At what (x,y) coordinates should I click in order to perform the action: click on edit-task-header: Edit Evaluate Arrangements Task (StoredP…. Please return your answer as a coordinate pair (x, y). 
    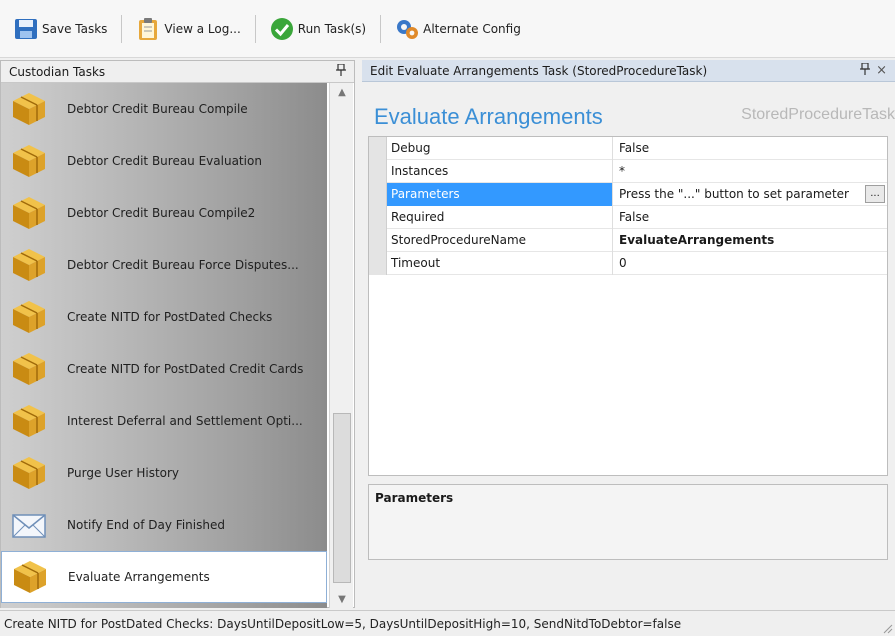
    Looking at the image, I should click on (628, 71).